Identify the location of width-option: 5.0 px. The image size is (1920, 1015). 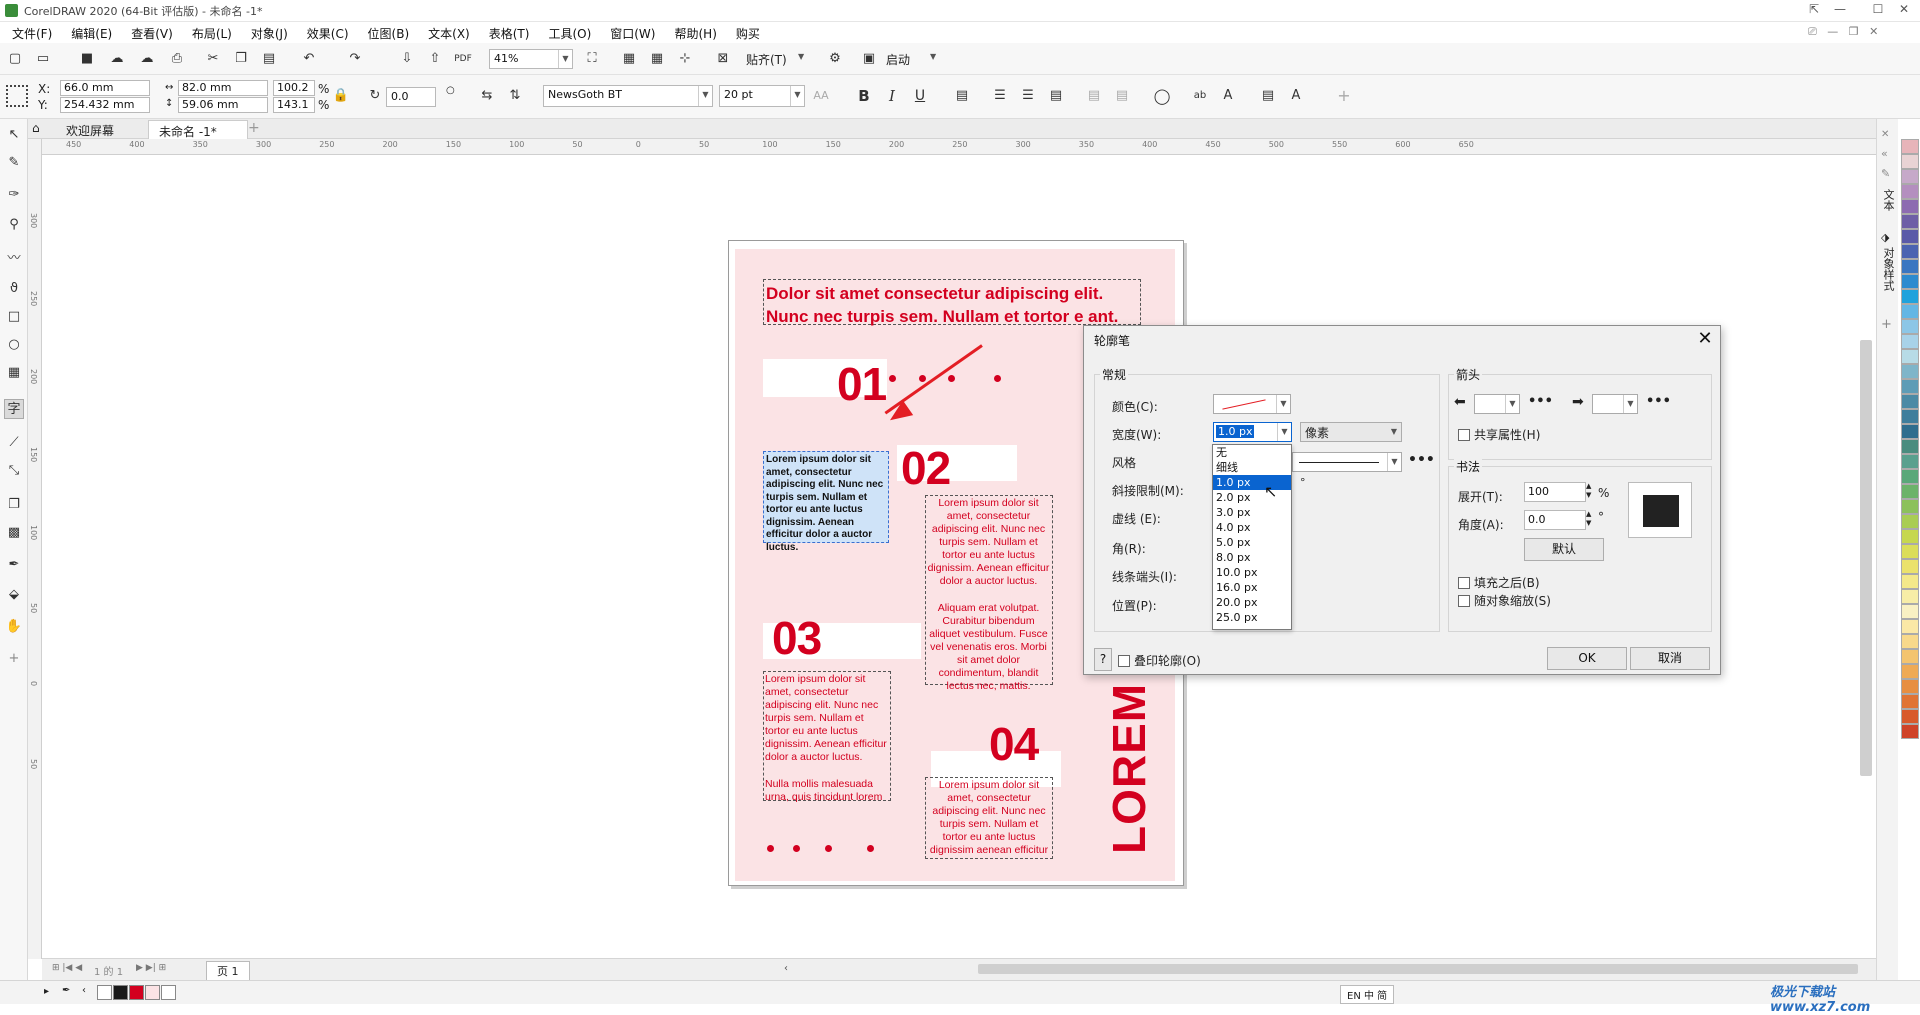
(1252, 542).